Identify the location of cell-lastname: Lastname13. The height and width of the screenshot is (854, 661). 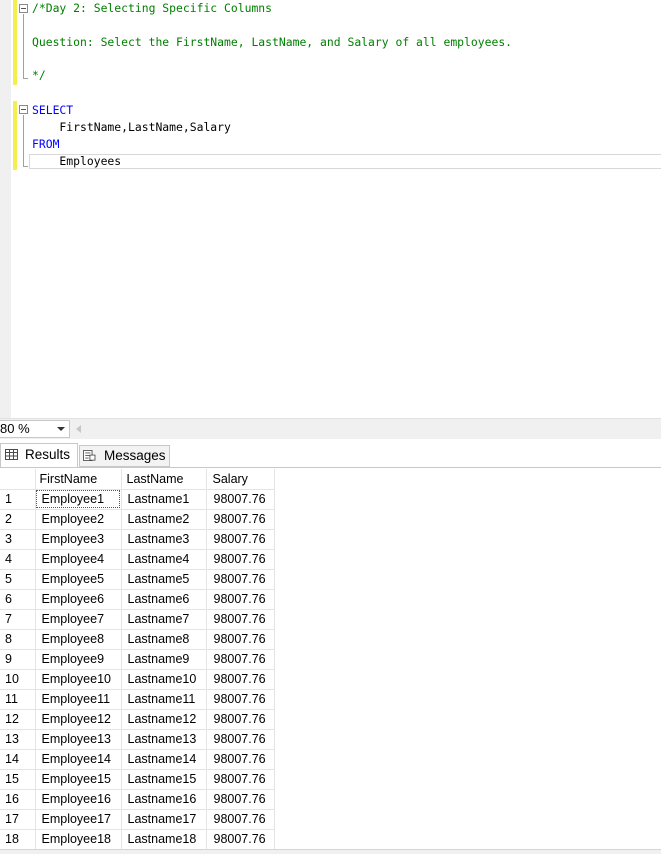
(164, 739).